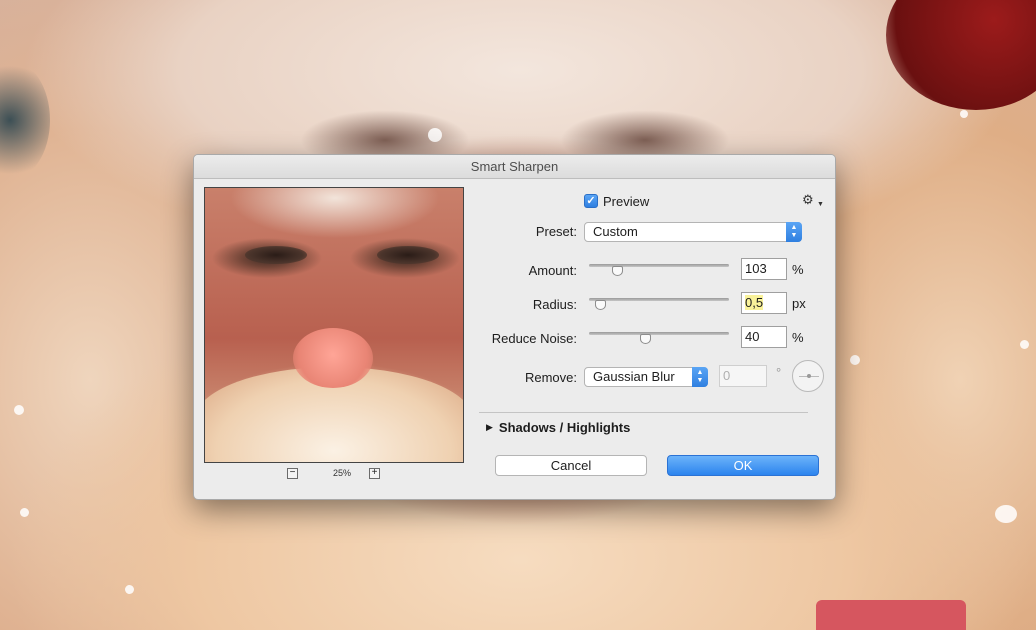 This screenshot has height=630, width=1036. What do you see at coordinates (764, 337) in the screenshot?
I see `reduce-noise-field: 40` at bounding box center [764, 337].